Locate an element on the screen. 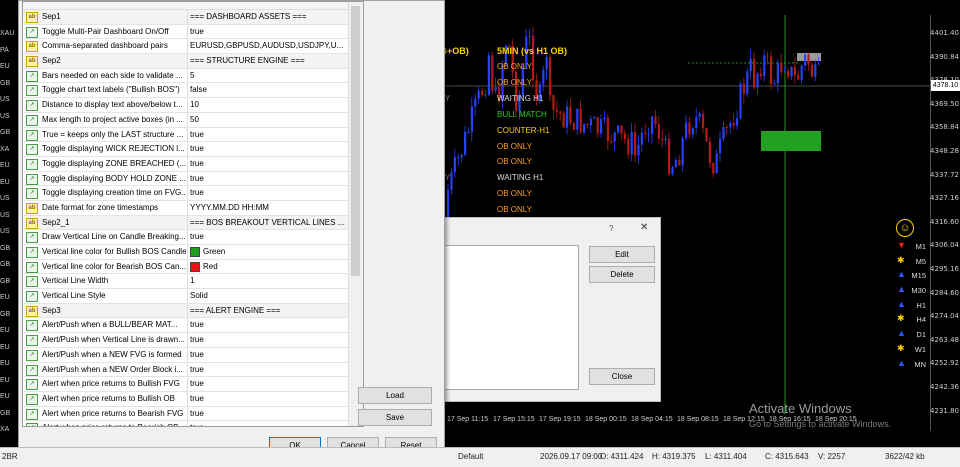 This screenshot has width=960, height=467. grid-scrollbar is located at coordinates (355, 214).